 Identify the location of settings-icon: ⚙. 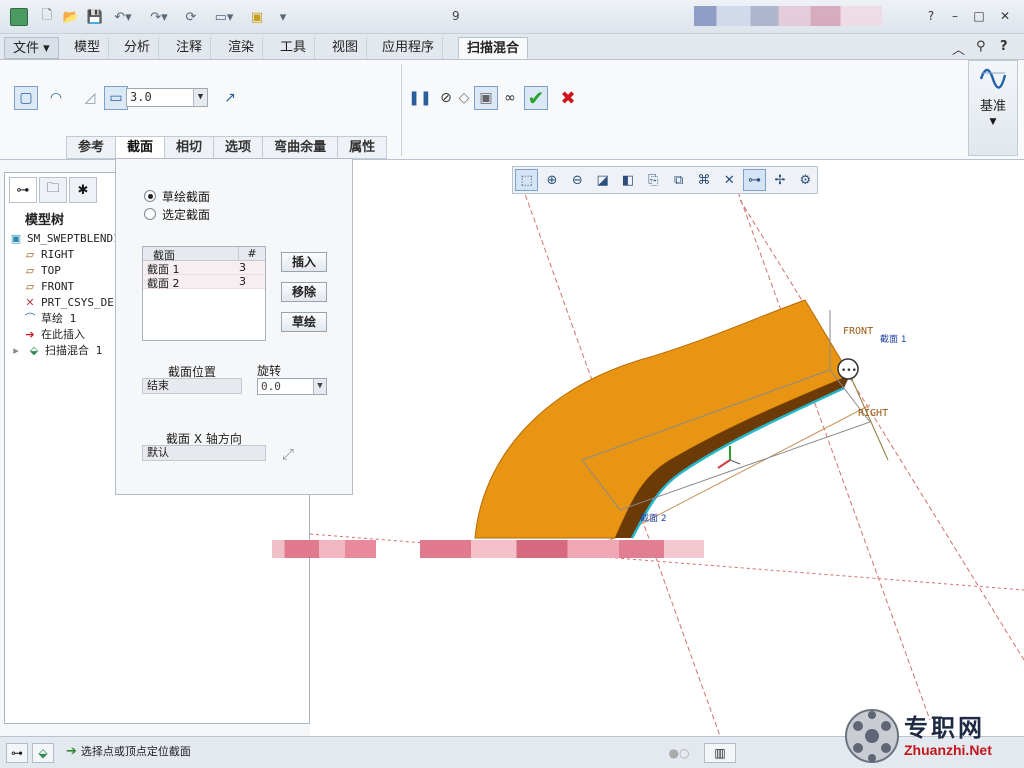
(805, 180).